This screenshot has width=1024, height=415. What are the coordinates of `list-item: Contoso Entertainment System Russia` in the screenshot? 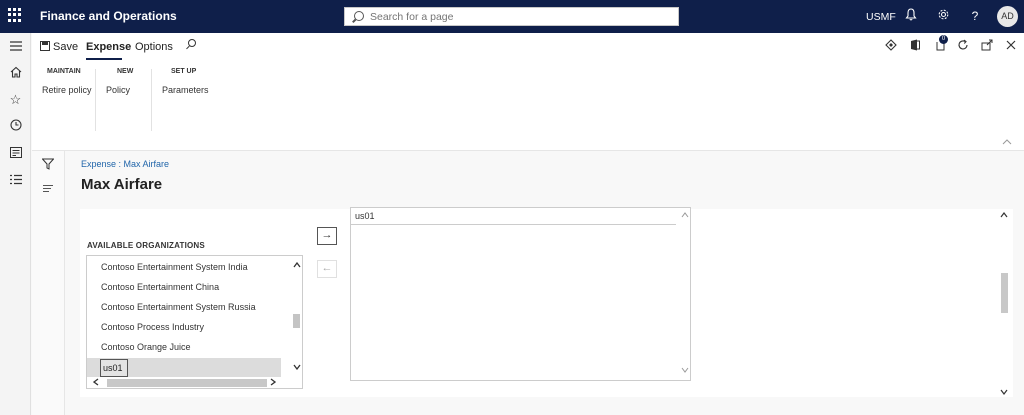 It's located at (178, 307).